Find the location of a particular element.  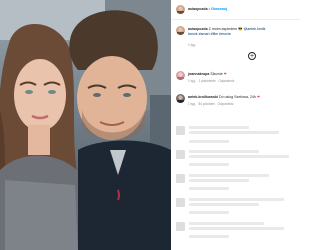

comment-1-meta: 1 tyg. 1 polubienie Odpowiedz is located at coordinates (211, 81).